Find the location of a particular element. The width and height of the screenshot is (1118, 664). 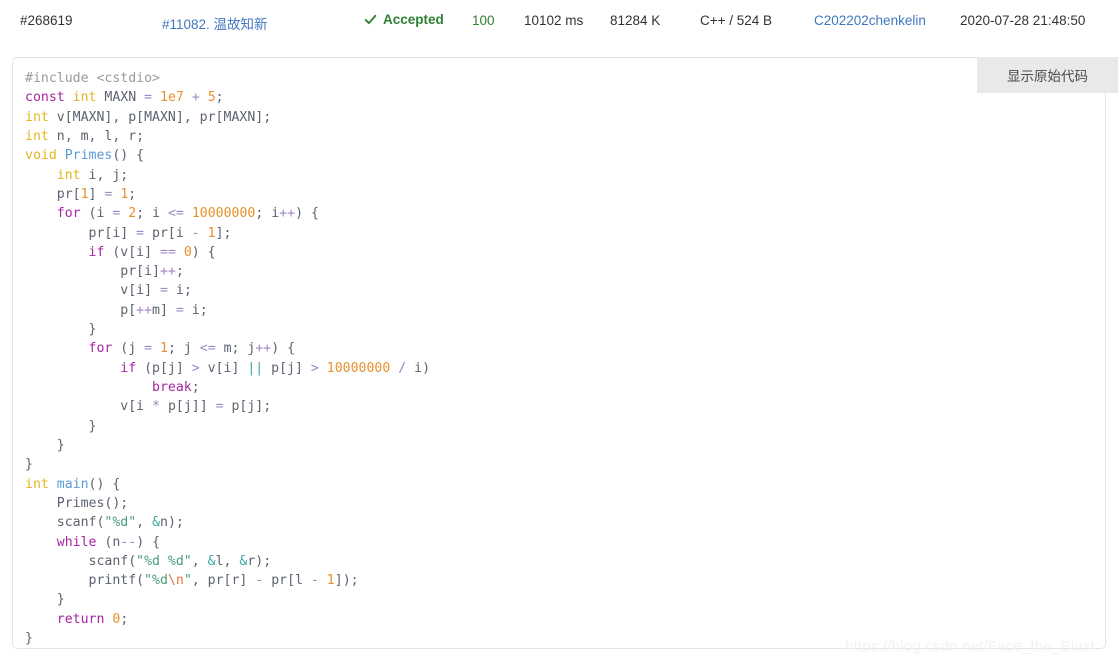

datetime-value: 2020-07-28 21:48:50 is located at coordinates (1023, 20).